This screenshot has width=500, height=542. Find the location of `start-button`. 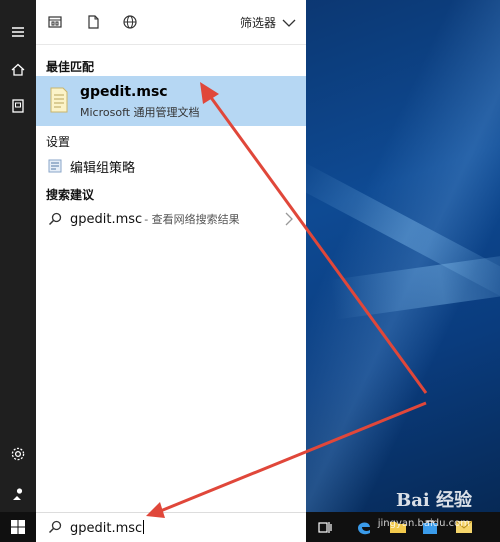

start-button is located at coordinates (18, 527).